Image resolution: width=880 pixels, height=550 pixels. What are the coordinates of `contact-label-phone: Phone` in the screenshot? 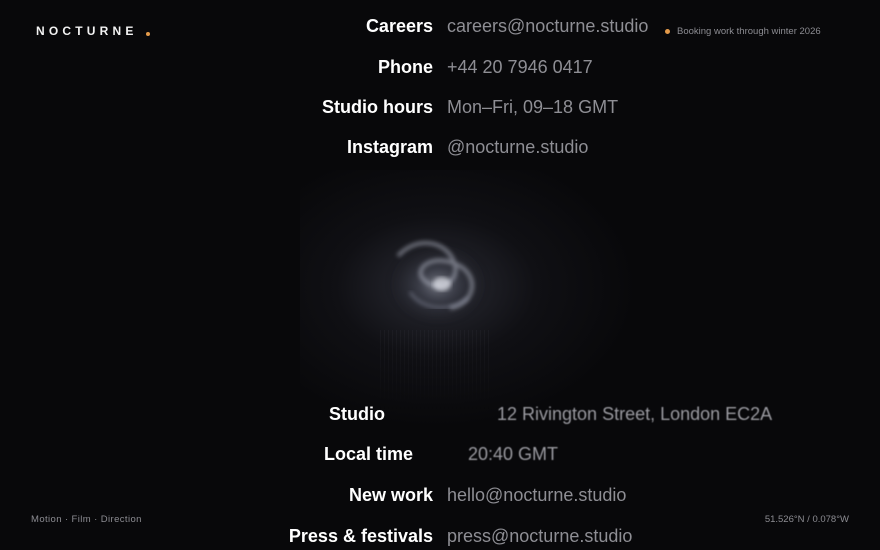 It's located at (405, 67).